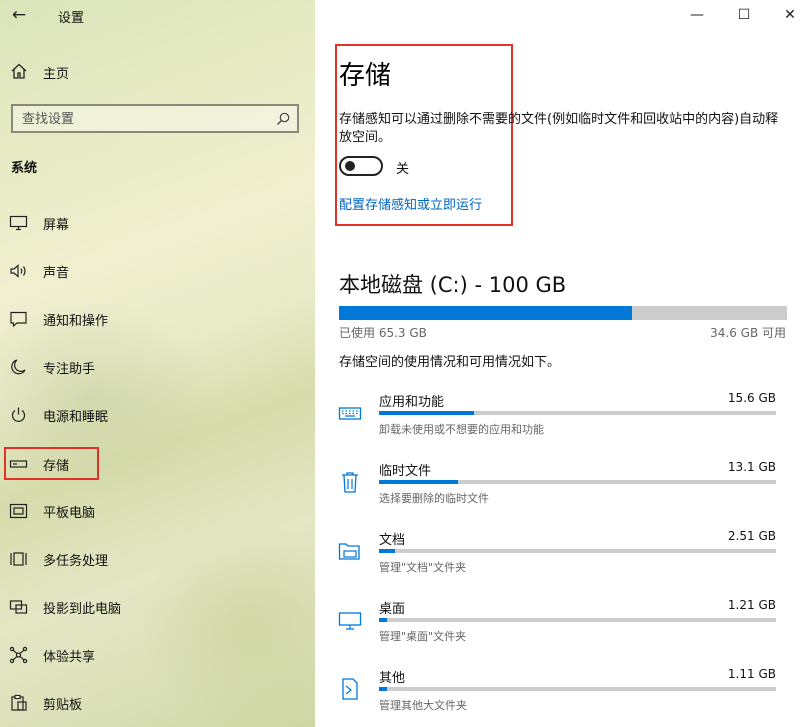  What do you see at coordinates (157, 271) in the screenshot?
I see `sidebar-item-sound: 声音` at bounding box center [157, 271].